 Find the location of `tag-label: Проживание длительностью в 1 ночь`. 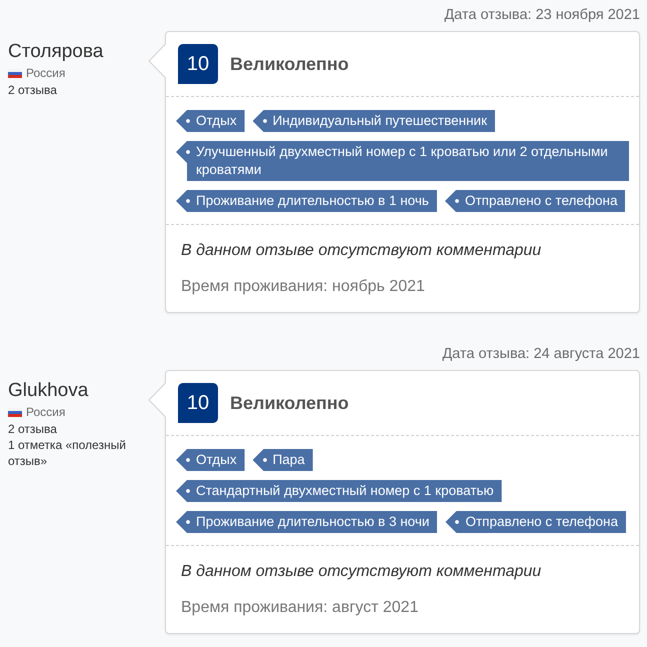

tag-label: Проживание длительностью в 1 ночь is located at coordinates (306, 201).